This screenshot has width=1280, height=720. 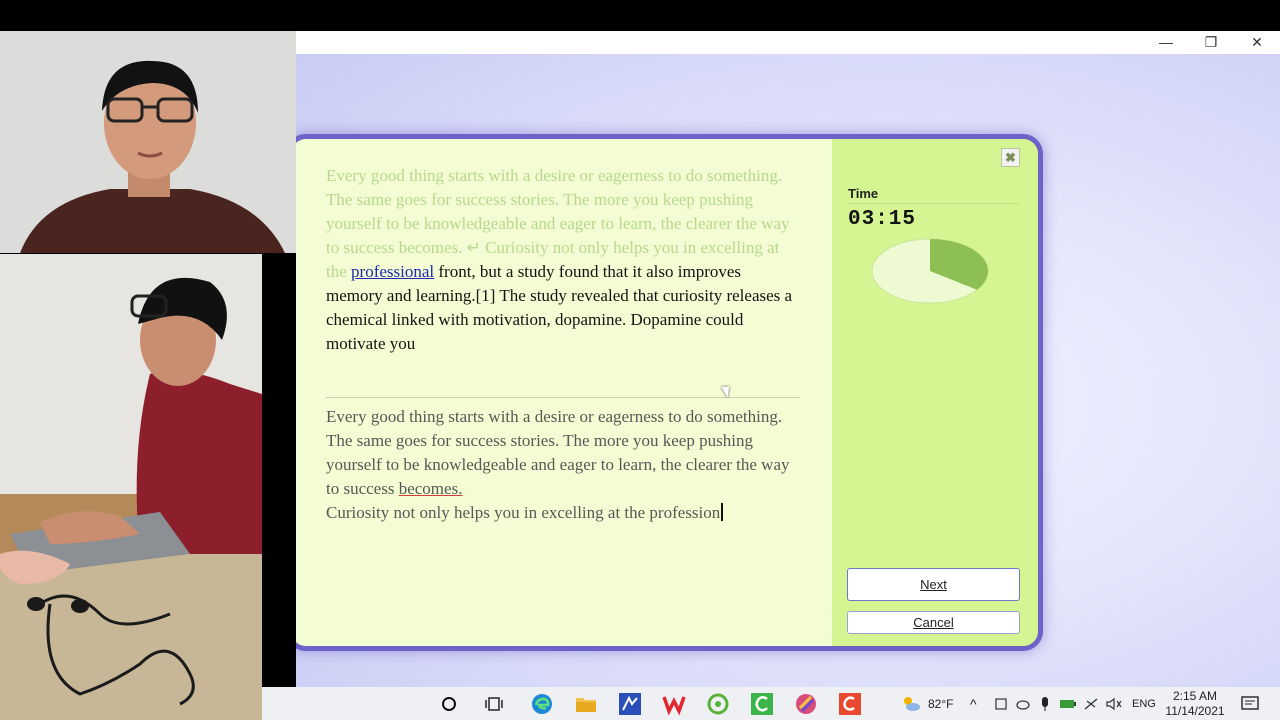 I want to click on restore-button: ❐, so click(x=1211, y=42).